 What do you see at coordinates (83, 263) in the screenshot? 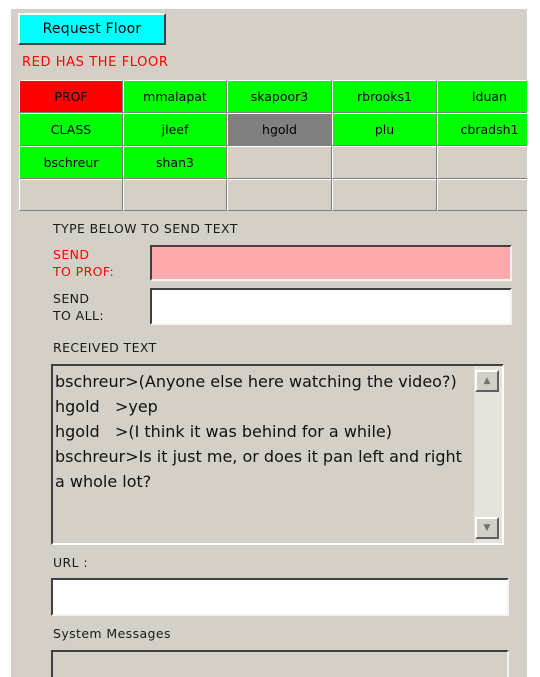
I see `send-to-prof-label: SEND TO PROF:` at bounding box center [83, 263].